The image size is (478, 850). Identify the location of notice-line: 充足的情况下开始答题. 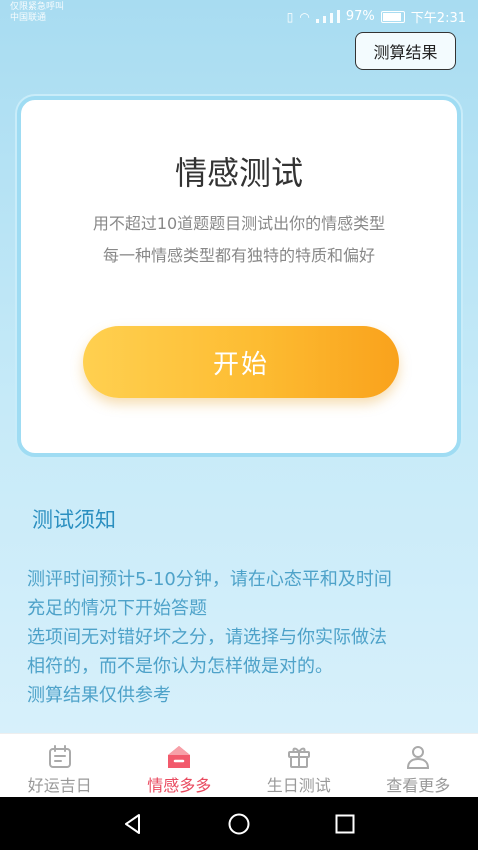
(117, 608).